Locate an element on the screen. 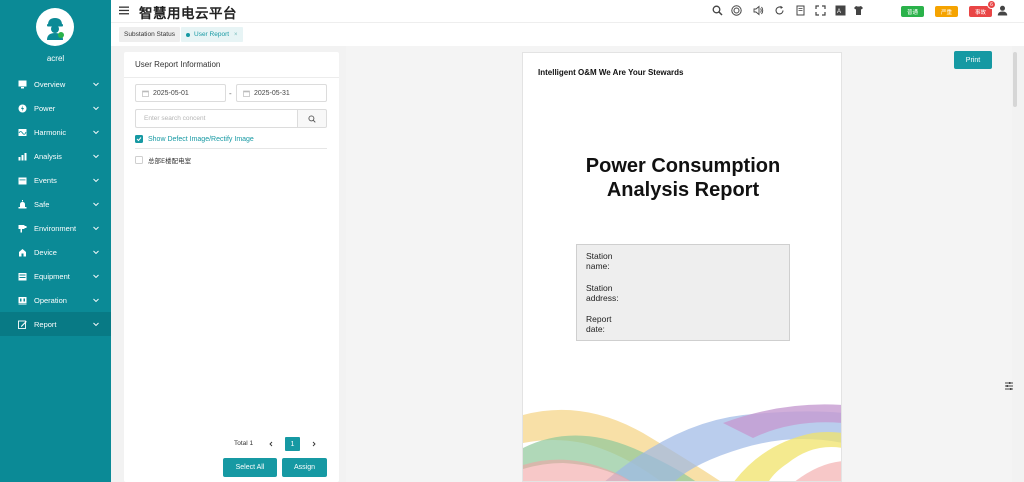  decorative-waves-graphic is located at coordinates (682, 442).